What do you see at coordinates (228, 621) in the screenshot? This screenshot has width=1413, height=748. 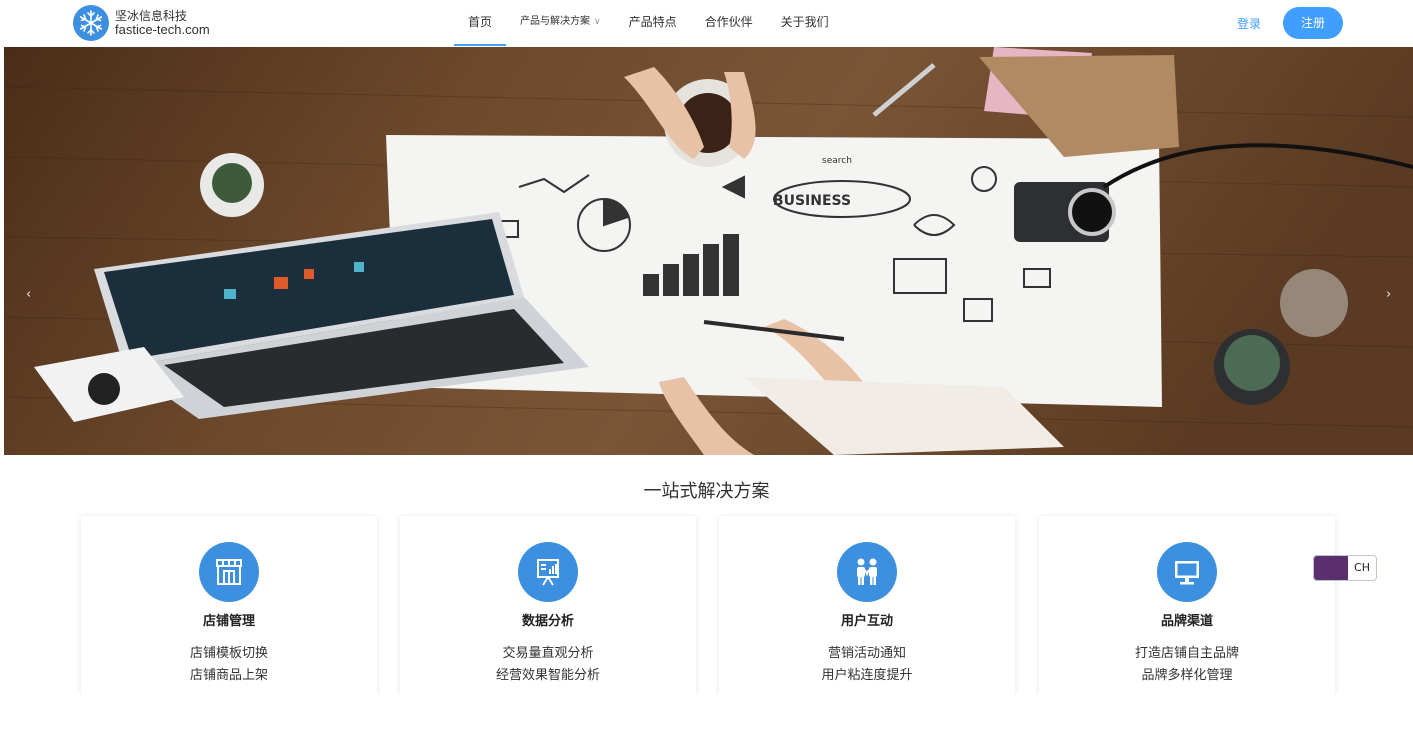 I see `card-title: 店铺管理` at bounding box center [228, 621].